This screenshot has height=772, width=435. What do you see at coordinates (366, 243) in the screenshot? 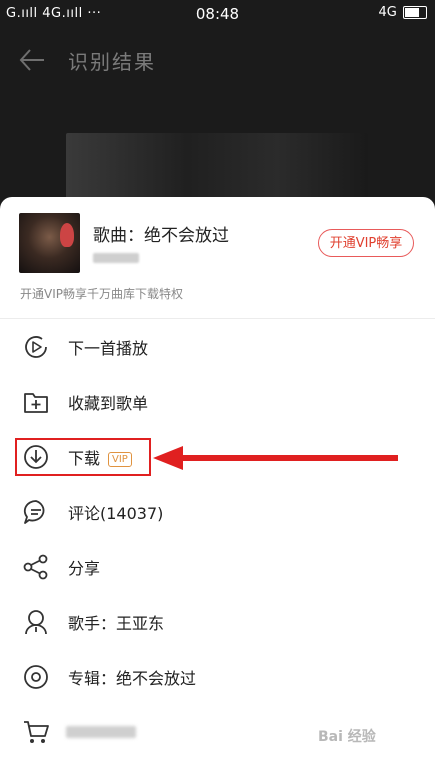
I see `open-vip-button: 开通VIP畅享` at bounding box center [366, 243].